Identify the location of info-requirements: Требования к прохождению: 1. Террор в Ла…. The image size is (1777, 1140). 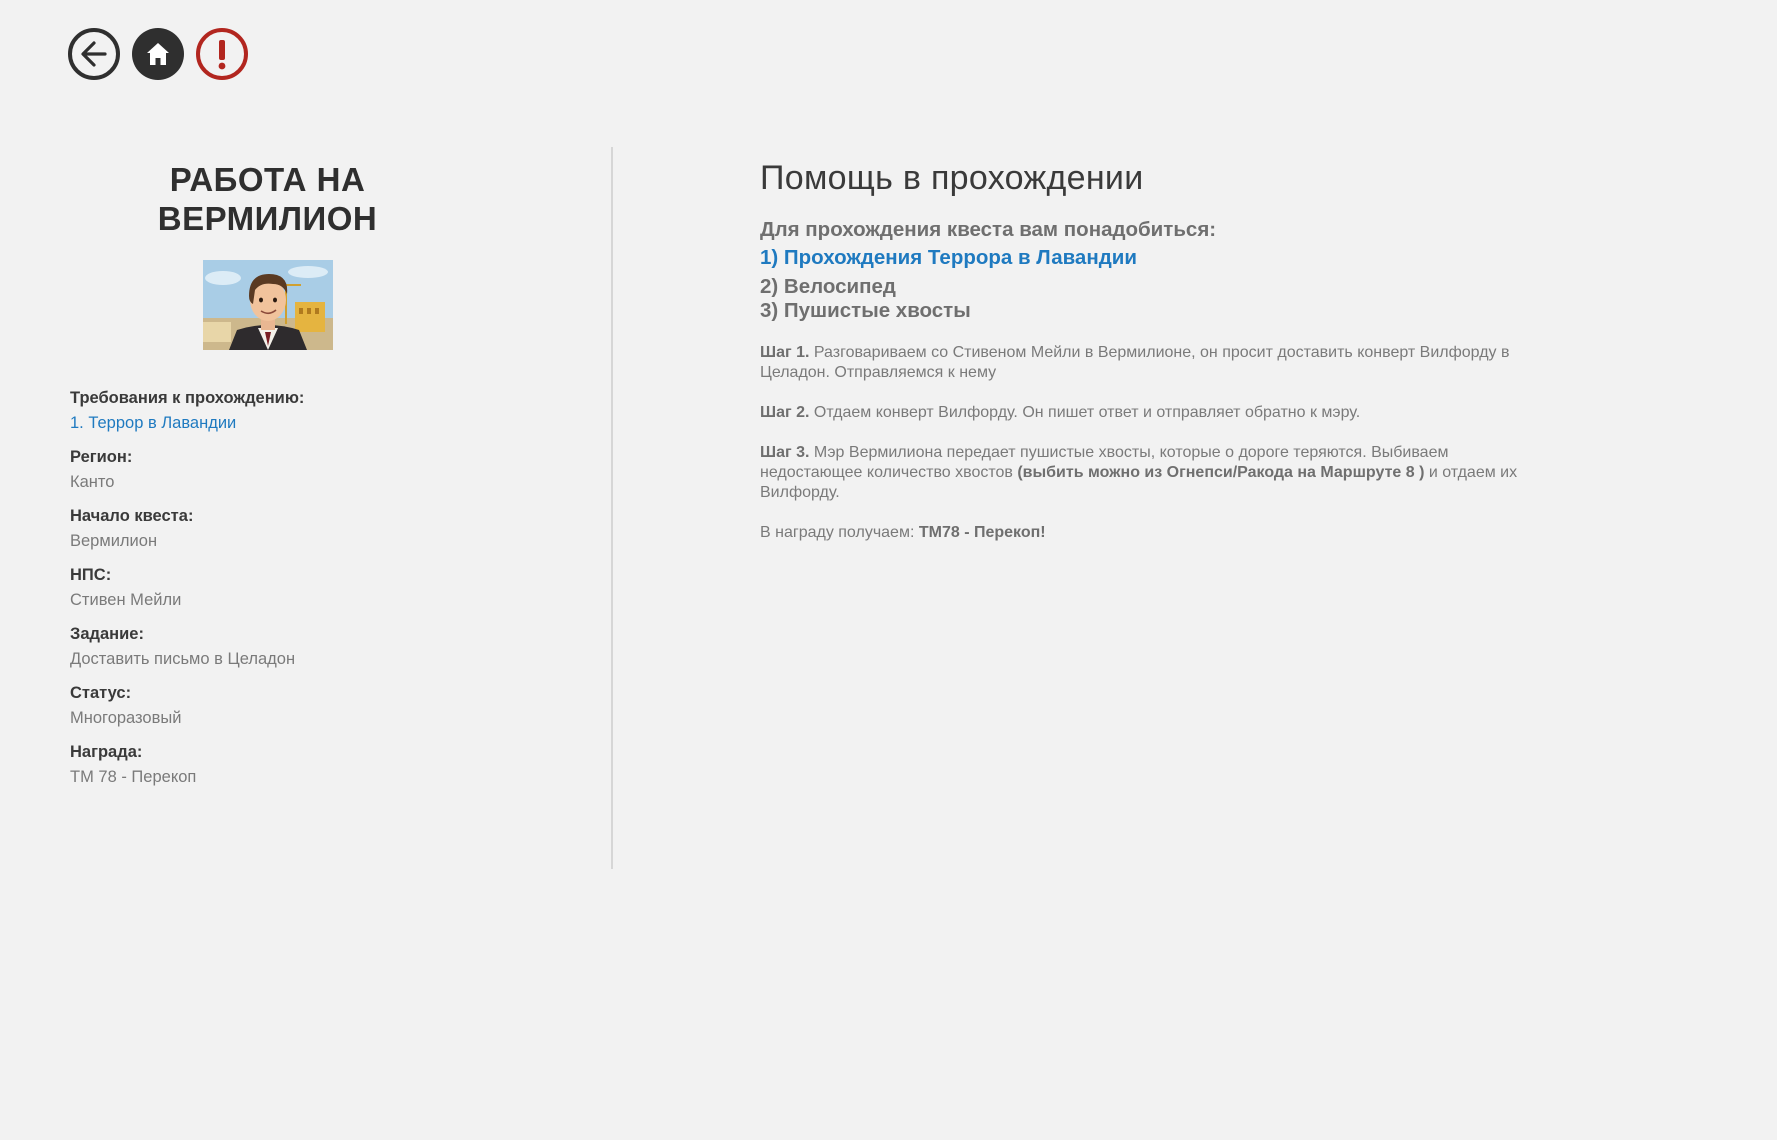
(267, 411).